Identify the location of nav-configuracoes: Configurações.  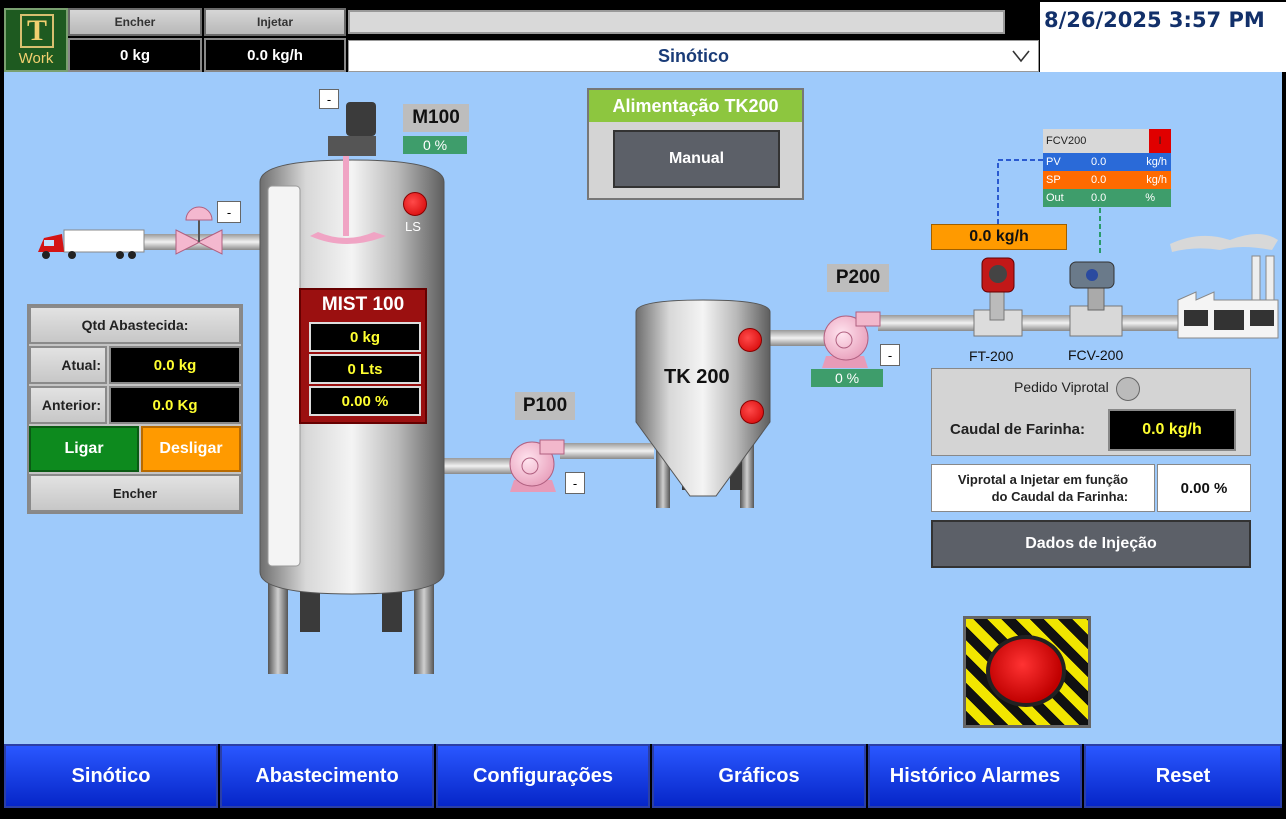
(543, 776).